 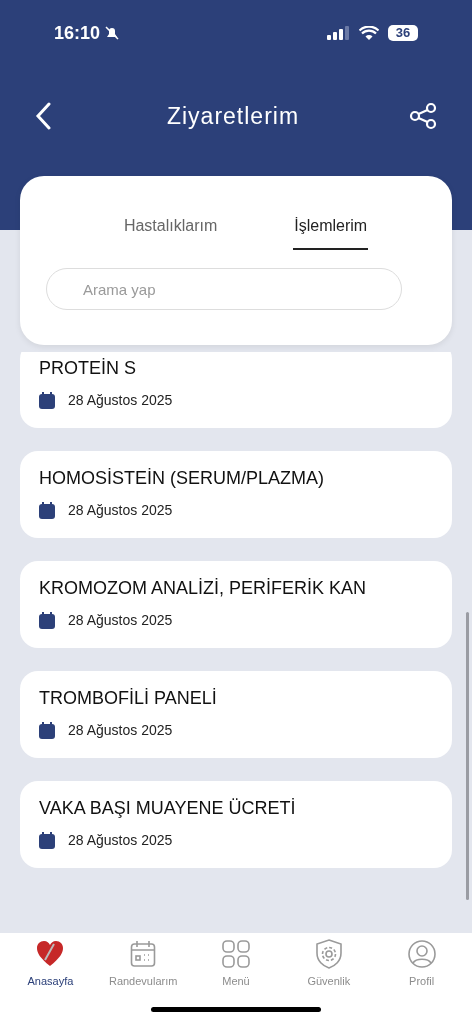 I want to click on nav-tab: Anasayfa, so click(x=50, y=964).